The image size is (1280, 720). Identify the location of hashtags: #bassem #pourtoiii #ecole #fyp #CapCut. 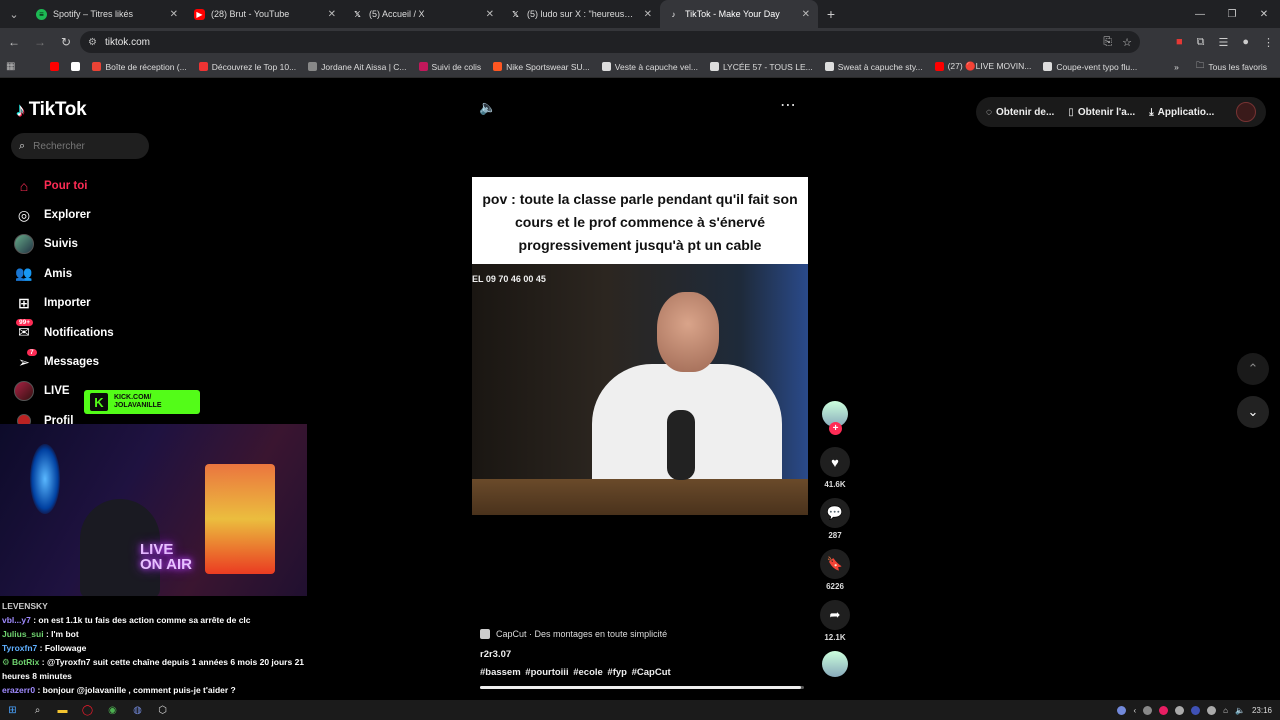
(645, 672).